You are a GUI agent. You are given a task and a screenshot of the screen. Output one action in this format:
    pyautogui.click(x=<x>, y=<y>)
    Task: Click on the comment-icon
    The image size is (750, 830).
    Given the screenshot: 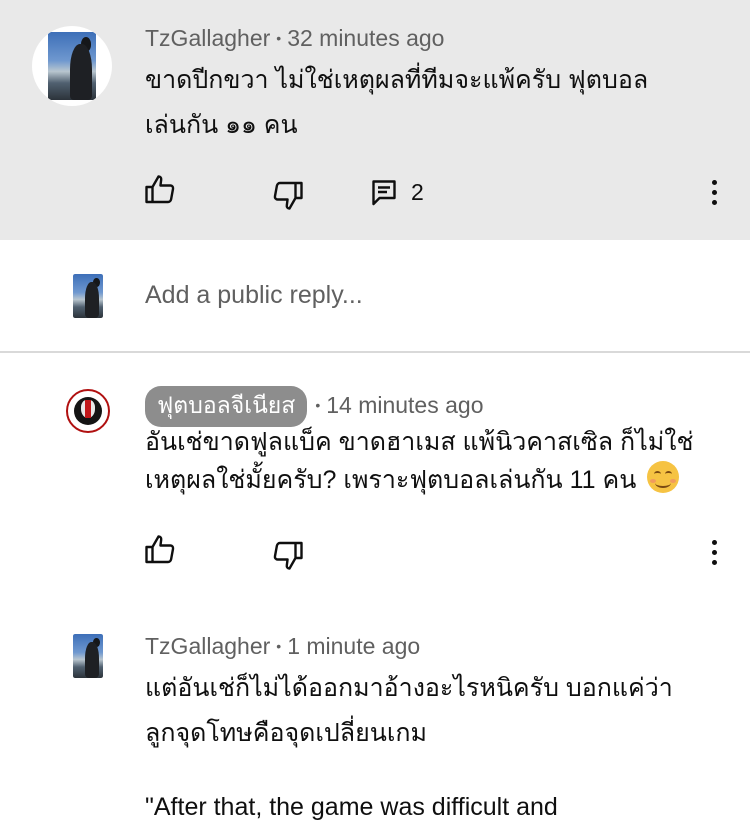 What is the action you would take?
    pyautogui.click(x=384, y=193)
    